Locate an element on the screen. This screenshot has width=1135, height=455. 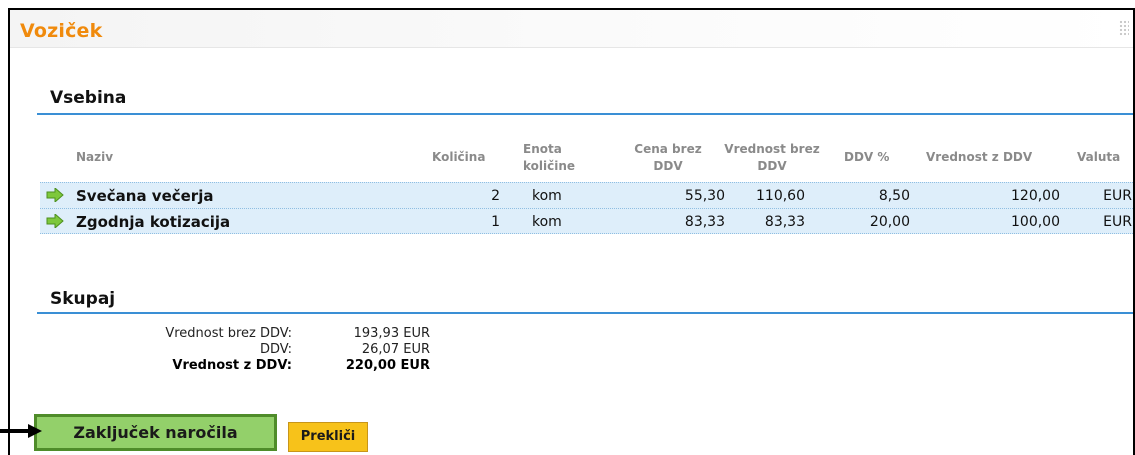
col-header-value-line1: Vrednost brez is located at coordinates (772, 149).